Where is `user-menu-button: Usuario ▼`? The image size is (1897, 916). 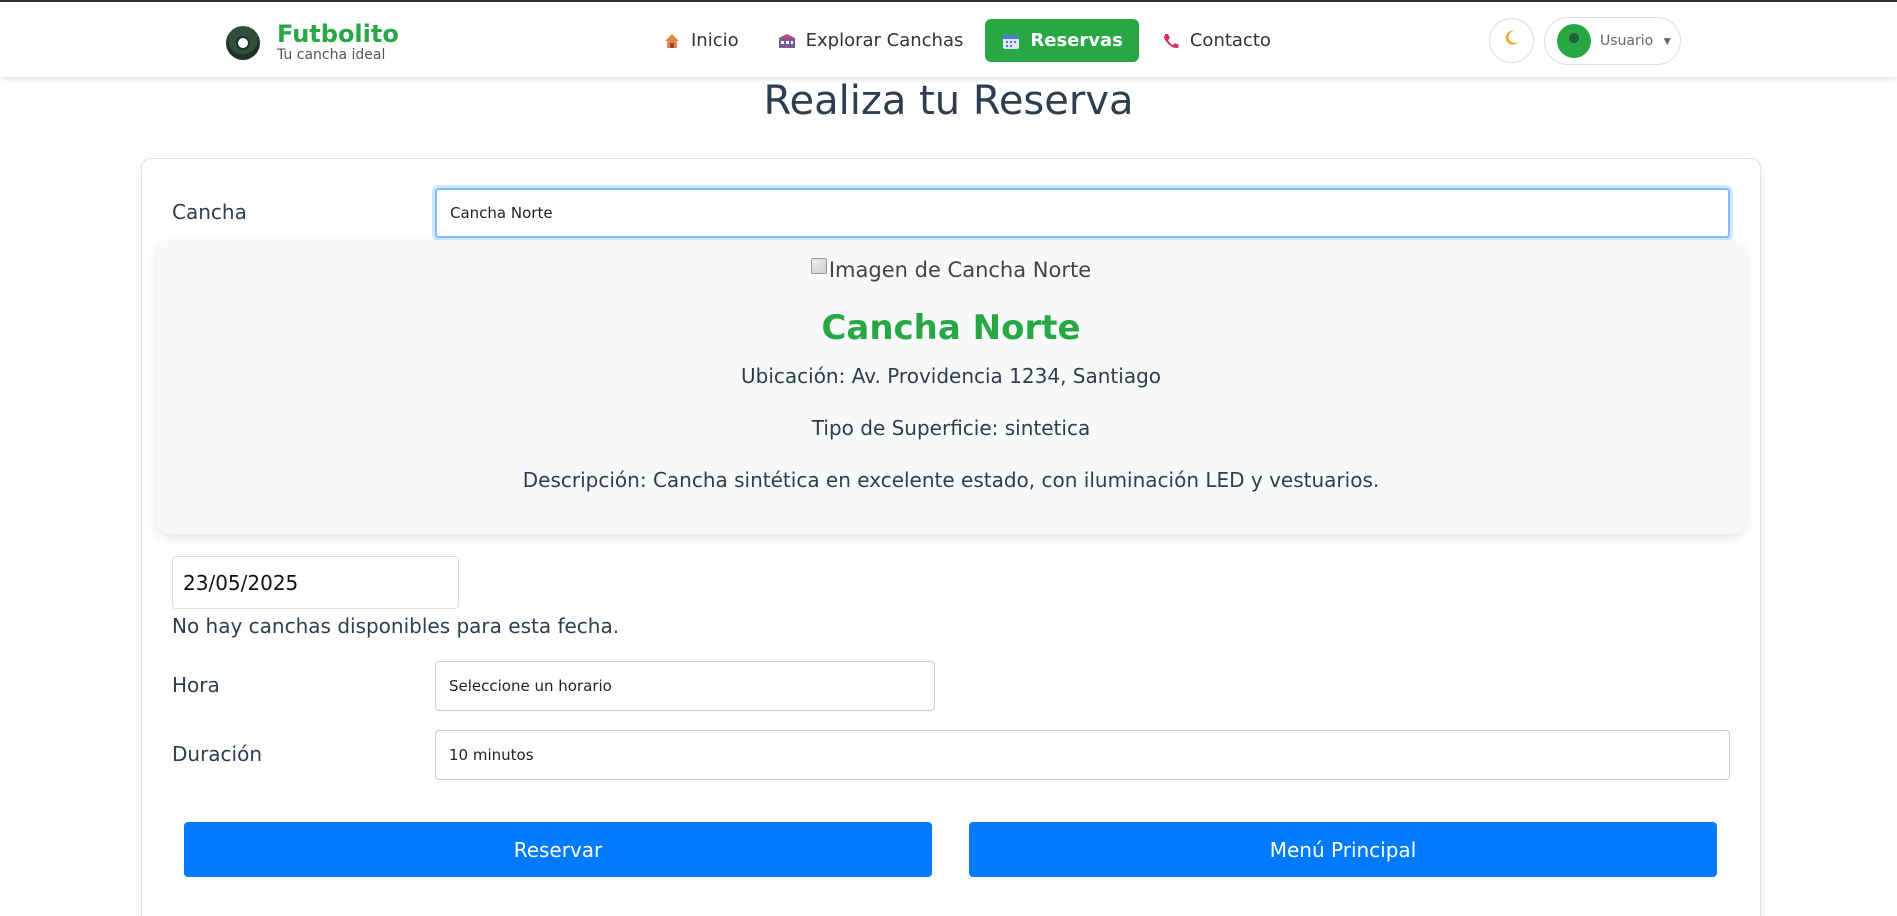 user-menu-button: Usuario ▼ is located at coordinates (1612, 41).